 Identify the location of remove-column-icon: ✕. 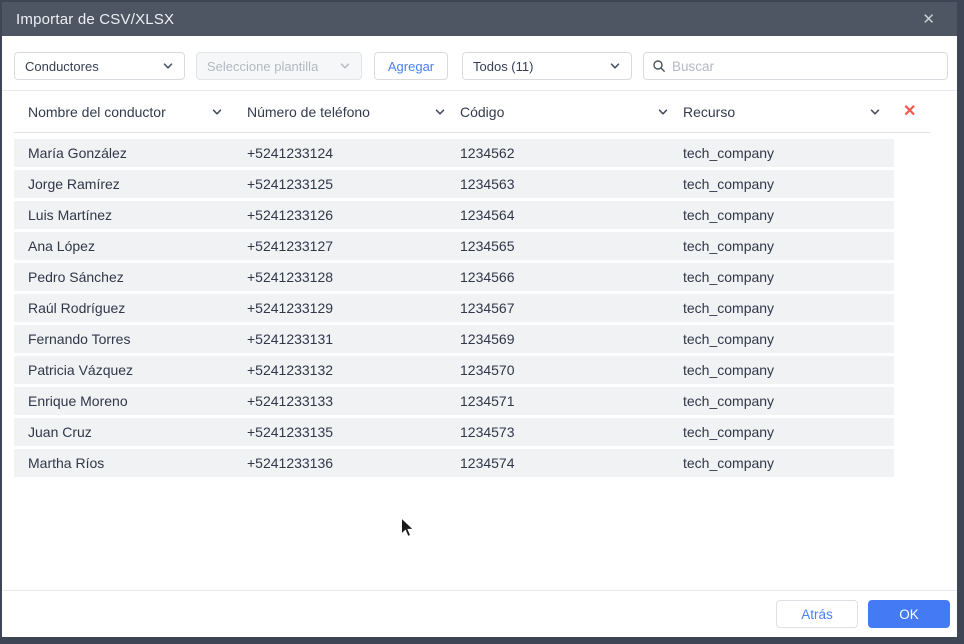
(909, 111).